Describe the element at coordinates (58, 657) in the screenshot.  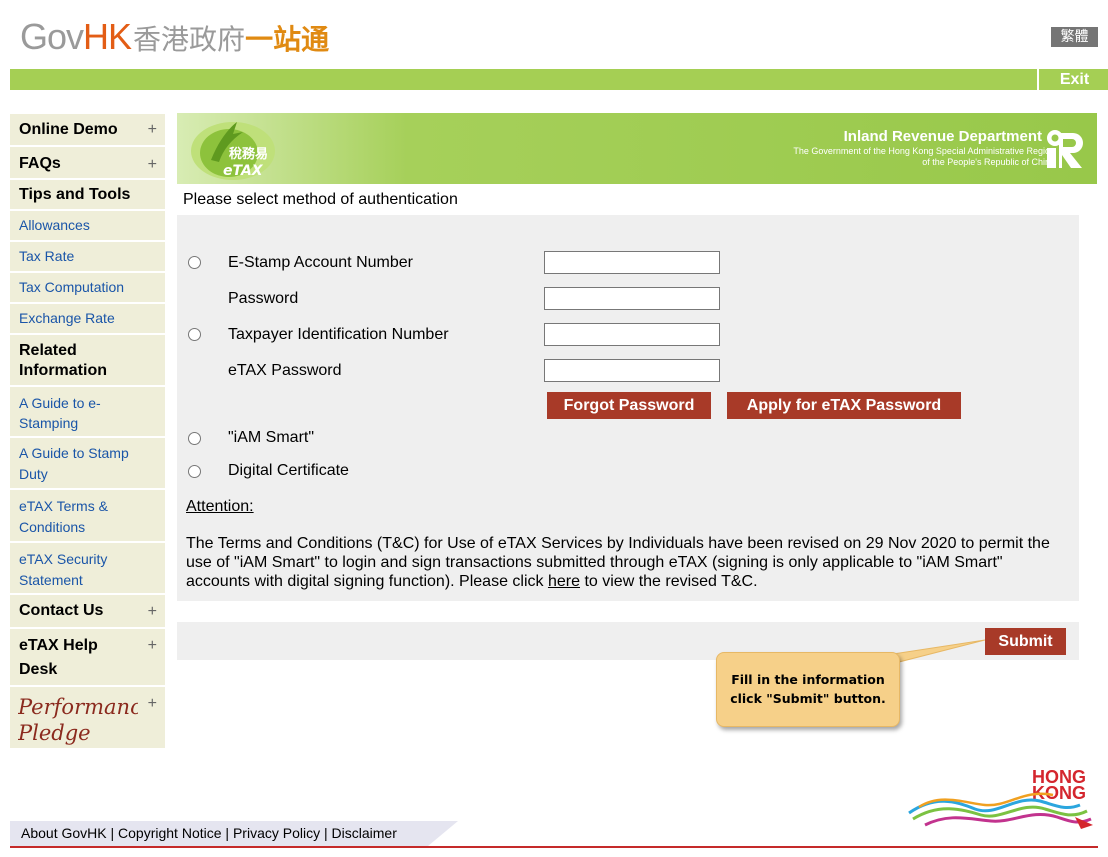
I see `sidebar-item-label: eTAX Help Desk` at that location.